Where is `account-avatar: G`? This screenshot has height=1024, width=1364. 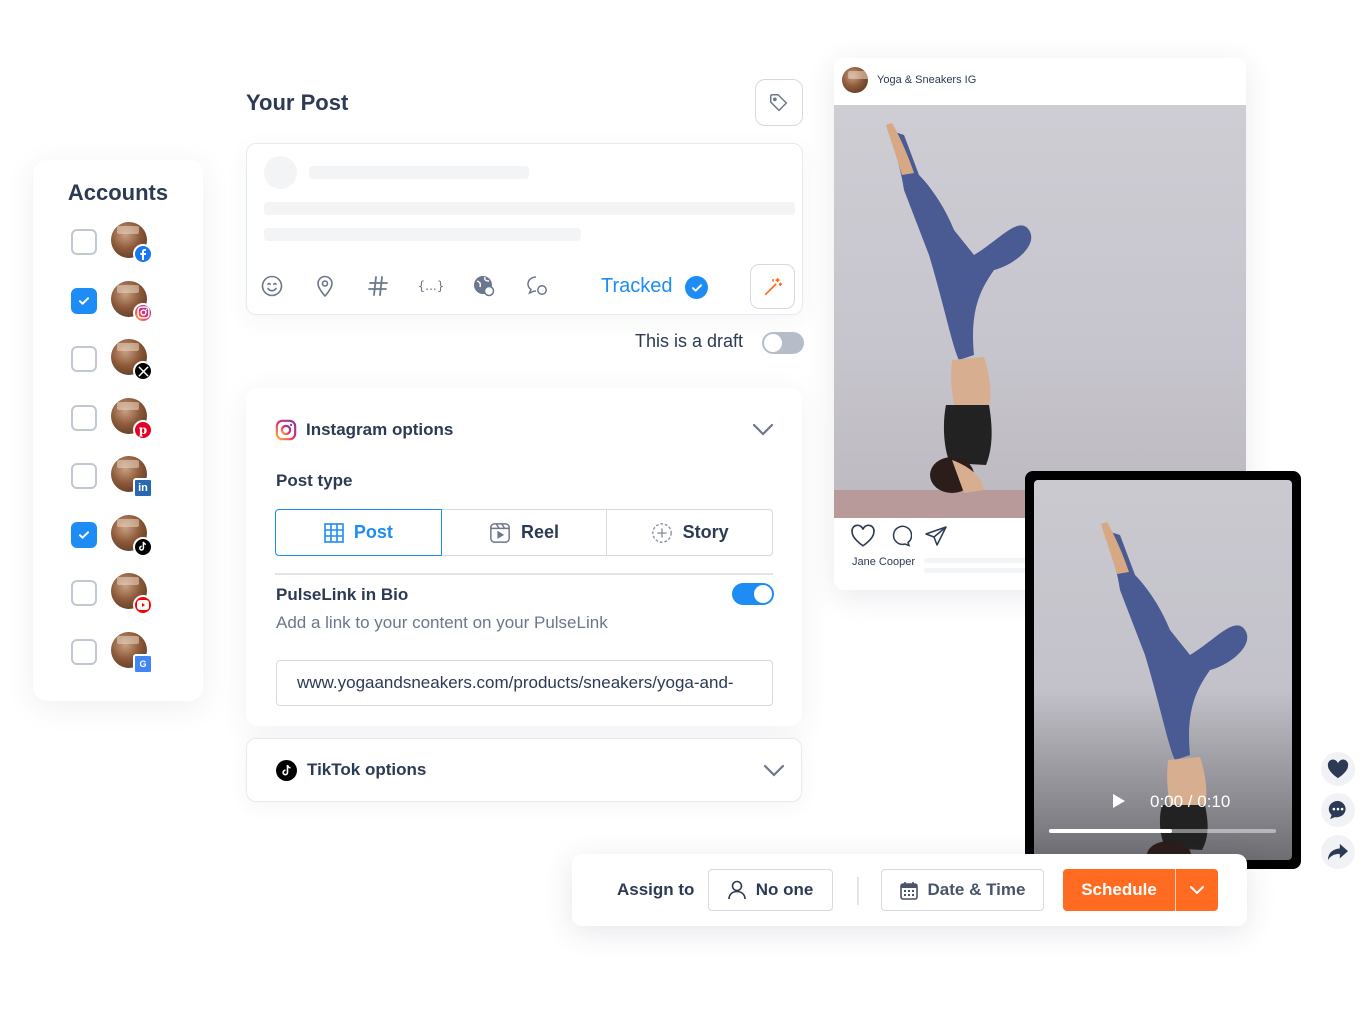
account-avatar: G is located at coordinates (132, 652).